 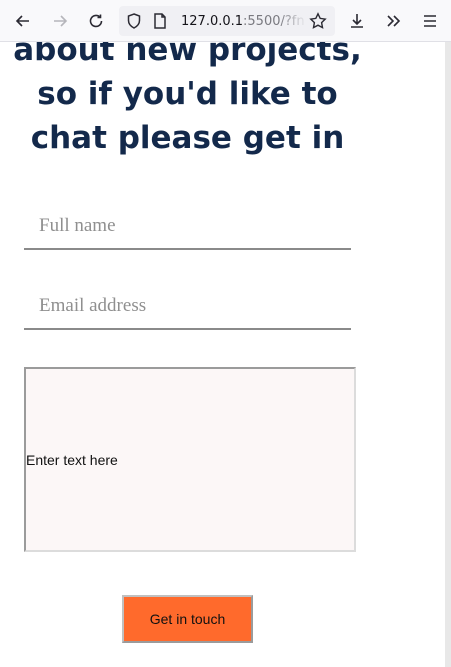 What do you see at coordinates (357, 21) in the screenshot?
I see `download-icon` at bounding box center [357, 21].